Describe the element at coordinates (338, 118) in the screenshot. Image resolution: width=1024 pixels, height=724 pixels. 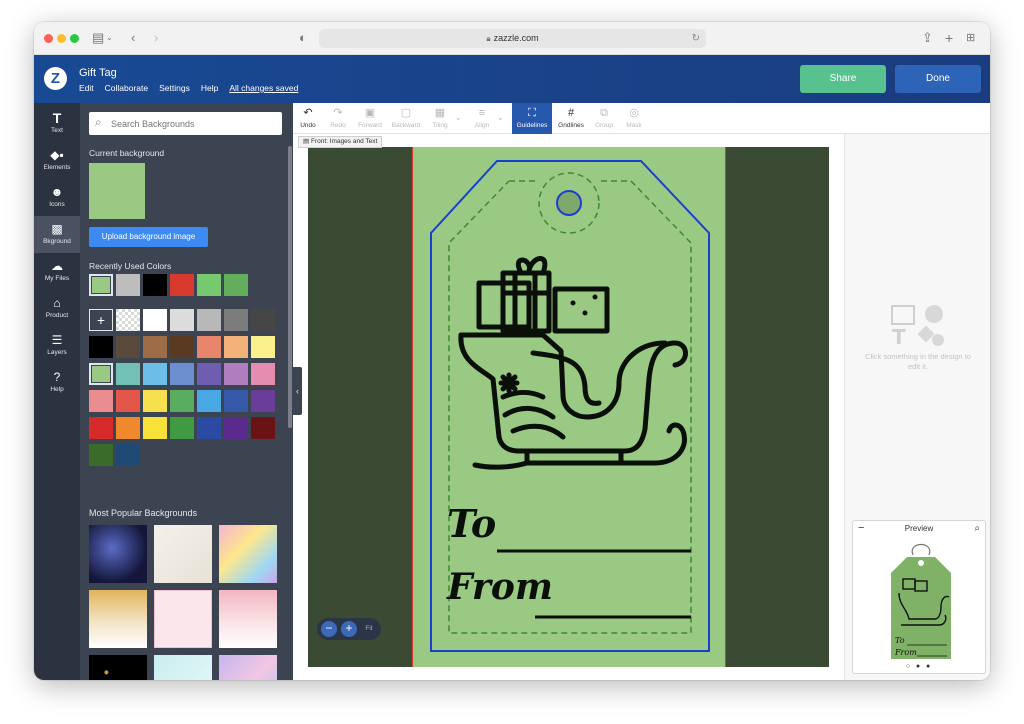
I see `redo-button: ↷ Redo` at that location.